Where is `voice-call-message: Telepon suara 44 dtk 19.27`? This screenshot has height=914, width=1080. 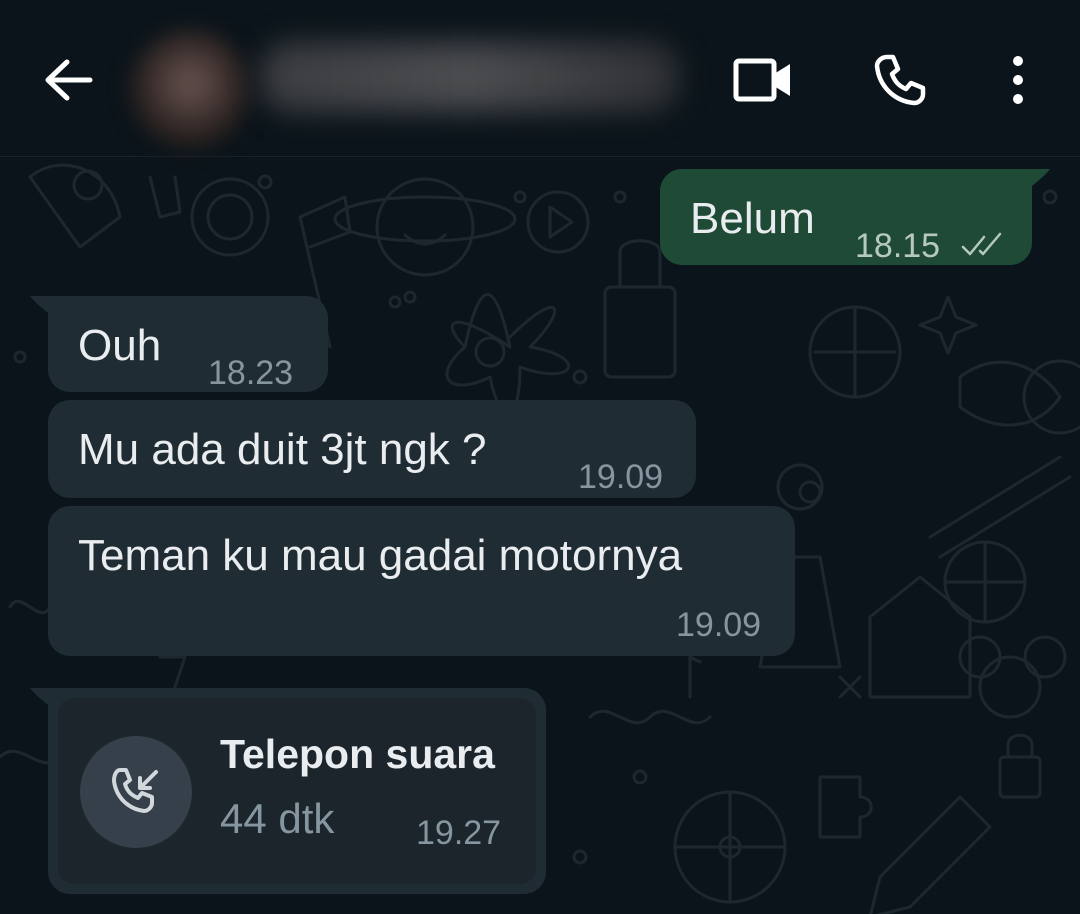 voice-call-message: Telepon suara 44 dtk 19.27 is located at coordinates (297, 791).